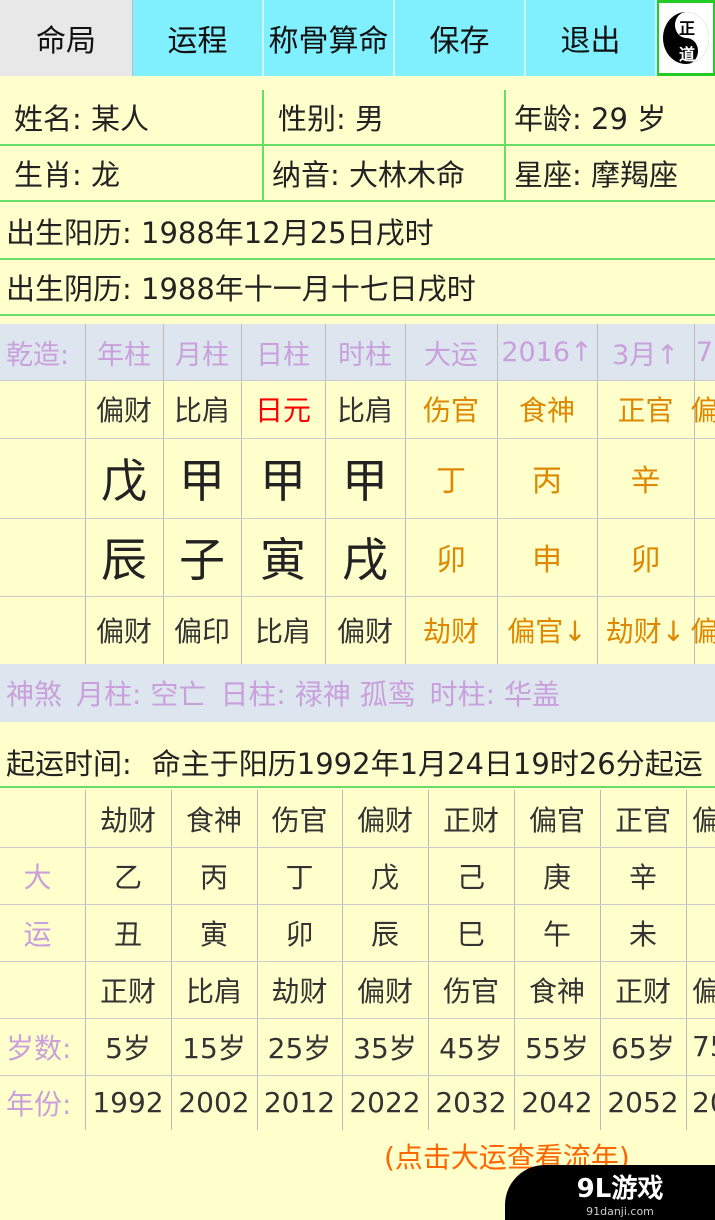 This screenshot has width=715, height=1220. Describe the element at coordinates (365, 481) in the screenshot. I see `heavenly-stem-3: 甲` at that location.